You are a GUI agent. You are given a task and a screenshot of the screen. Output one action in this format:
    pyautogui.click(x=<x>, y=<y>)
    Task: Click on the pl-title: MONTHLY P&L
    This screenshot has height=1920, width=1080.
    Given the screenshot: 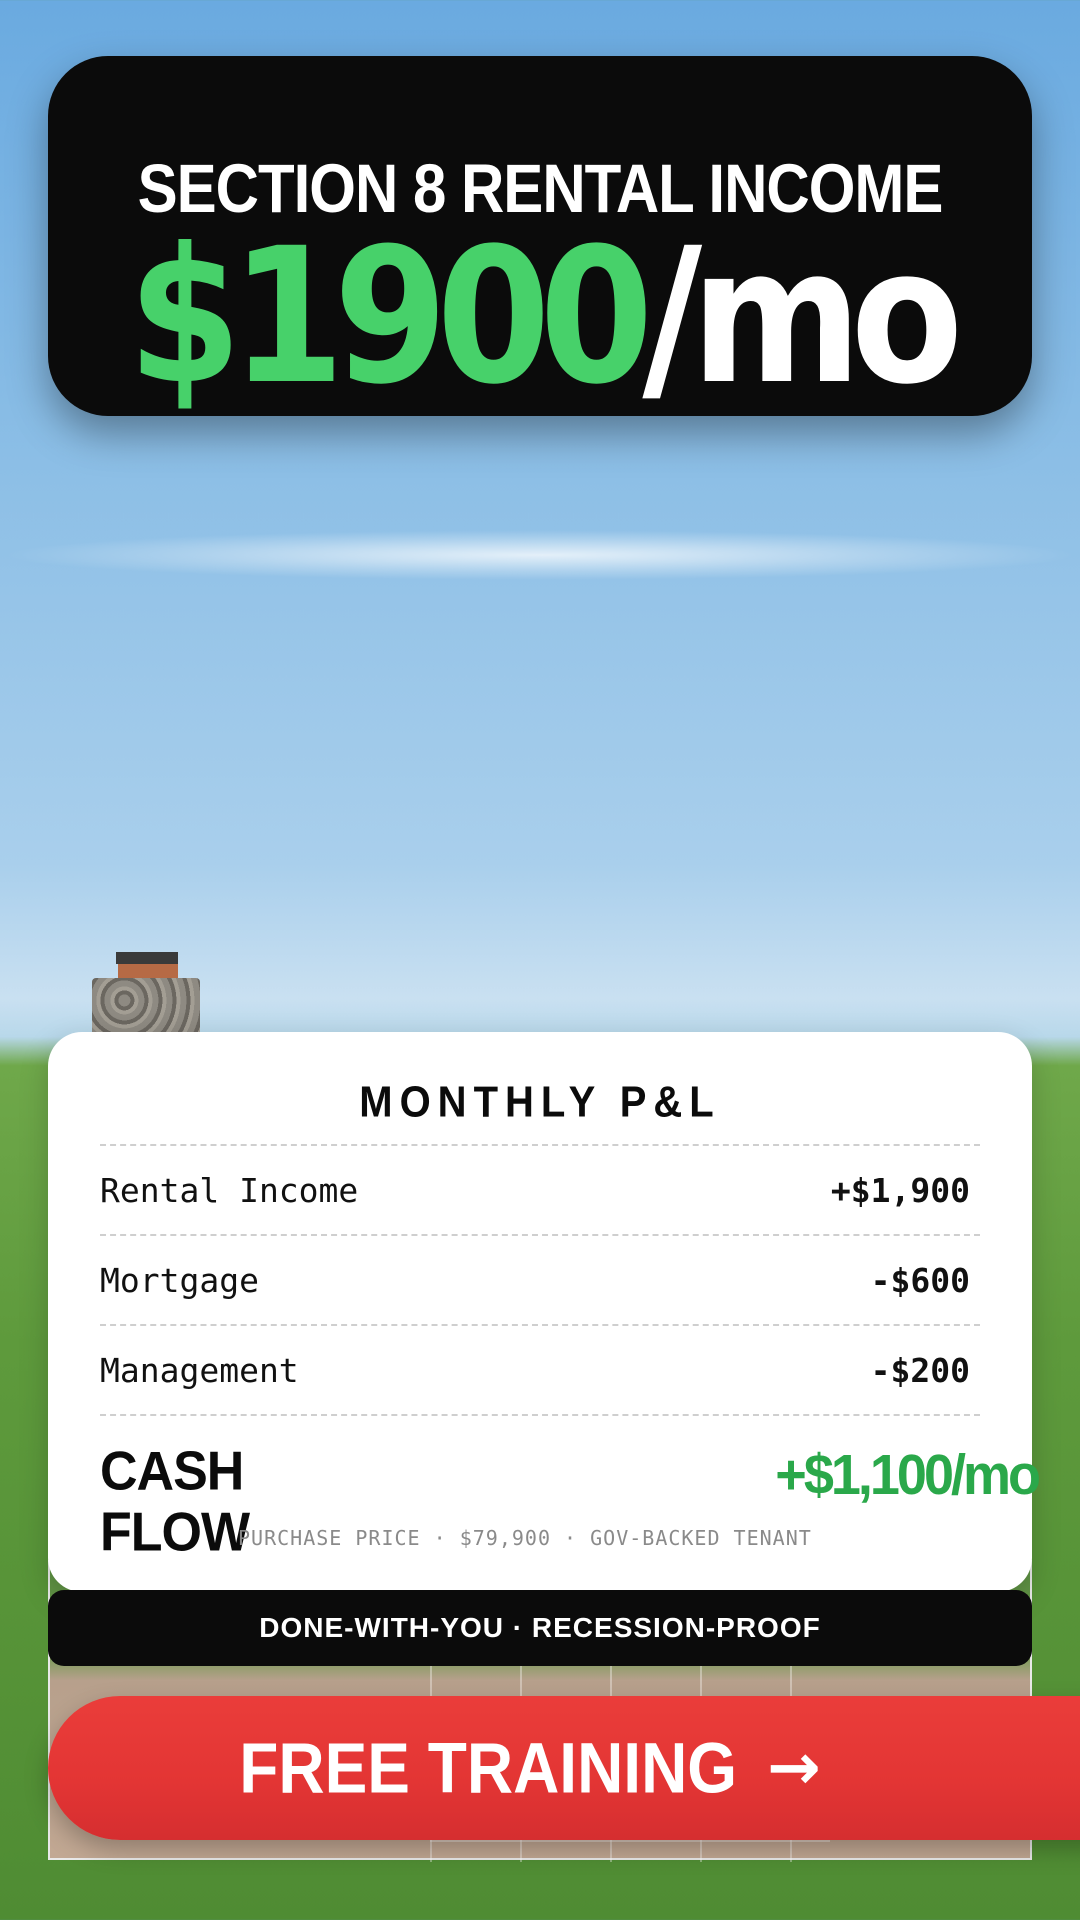 What is the action you would take?
    pyautogui.click(x=540, y=1102)
    